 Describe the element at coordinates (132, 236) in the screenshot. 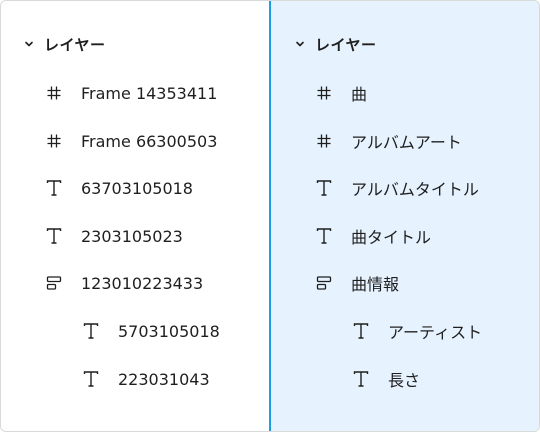

I see `layer-label: 2303105023` at that location.